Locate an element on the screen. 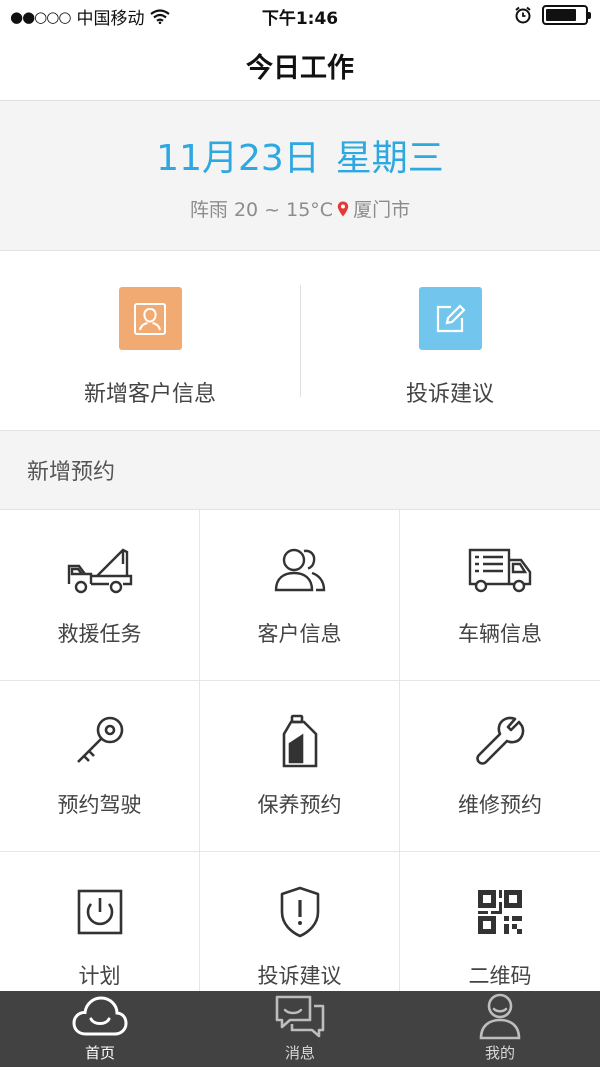 The width and height of the screenshot is (600, 1067). tab-home-label: 首页 is located at coordinates (99, 1053).